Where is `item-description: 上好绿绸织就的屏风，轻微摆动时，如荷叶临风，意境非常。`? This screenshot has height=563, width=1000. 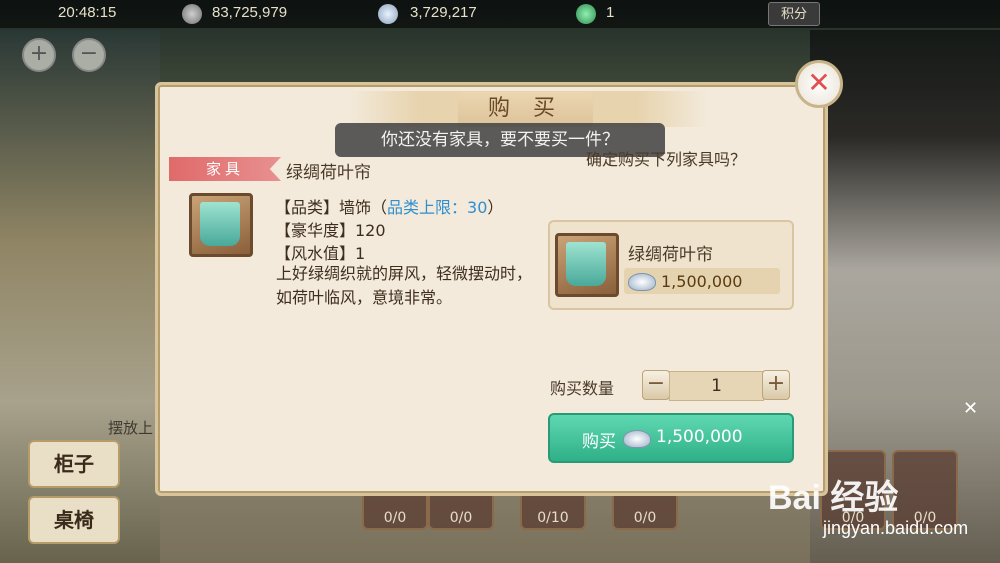
item-description: 上好绿绸织就的屏风，轻微摆动时，如荷叶临风，意境非常。 is located at coordinates (404, 285).